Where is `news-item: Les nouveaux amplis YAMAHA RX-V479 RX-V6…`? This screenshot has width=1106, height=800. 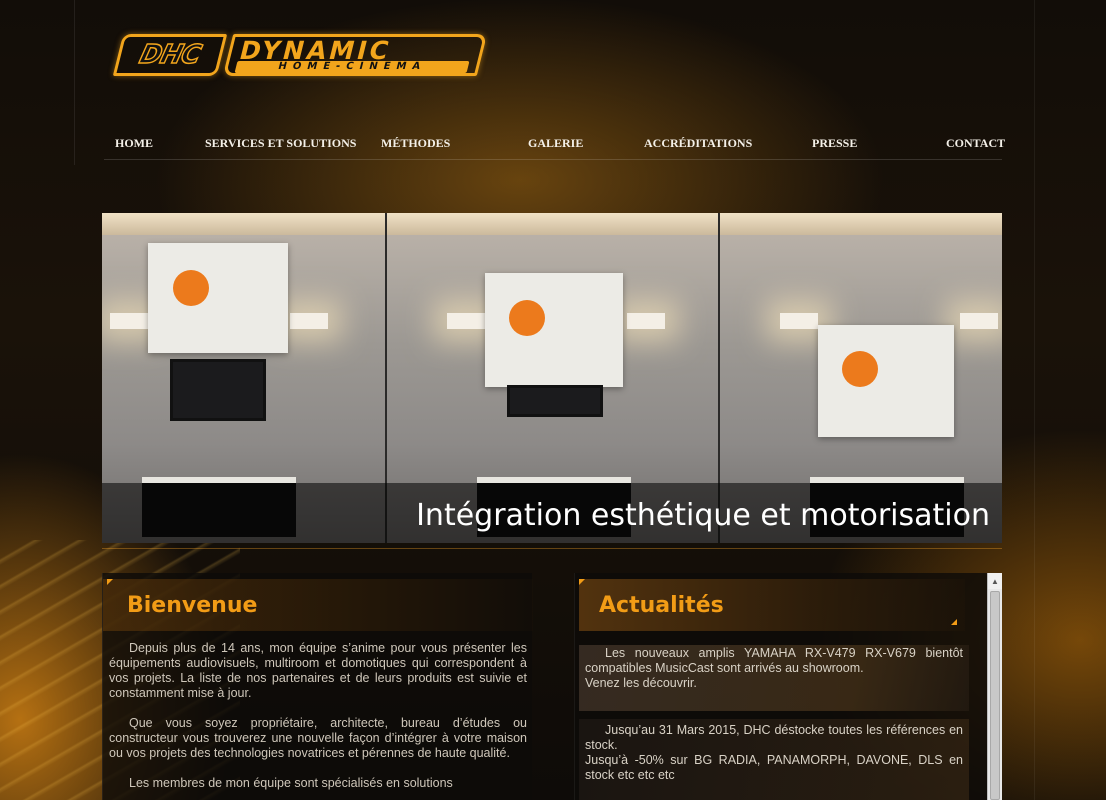
news-item: Les nouveaux amplis YAMAHA RX-V479 RX-V6… is located at coordinates (774, 678).